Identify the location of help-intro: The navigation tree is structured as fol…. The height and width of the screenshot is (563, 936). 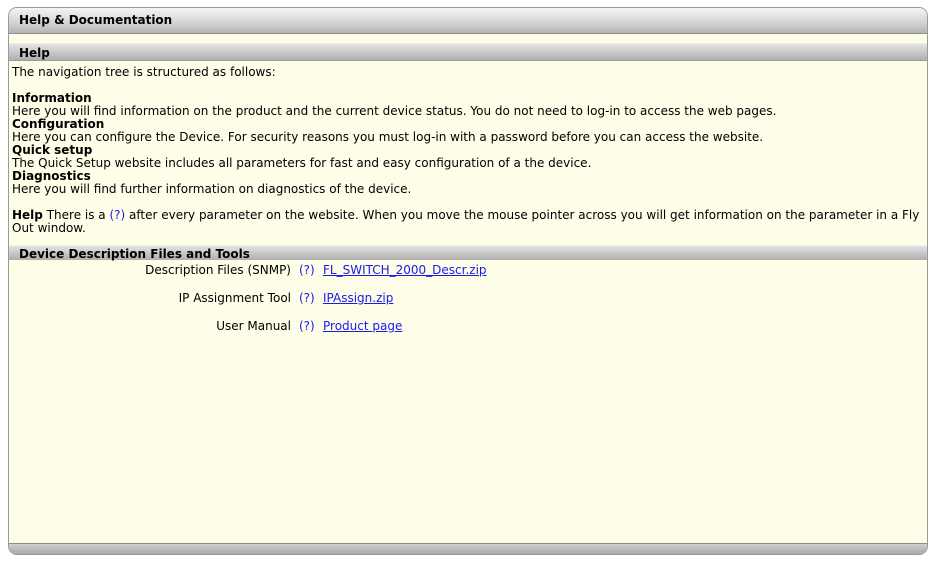
(144, 72).